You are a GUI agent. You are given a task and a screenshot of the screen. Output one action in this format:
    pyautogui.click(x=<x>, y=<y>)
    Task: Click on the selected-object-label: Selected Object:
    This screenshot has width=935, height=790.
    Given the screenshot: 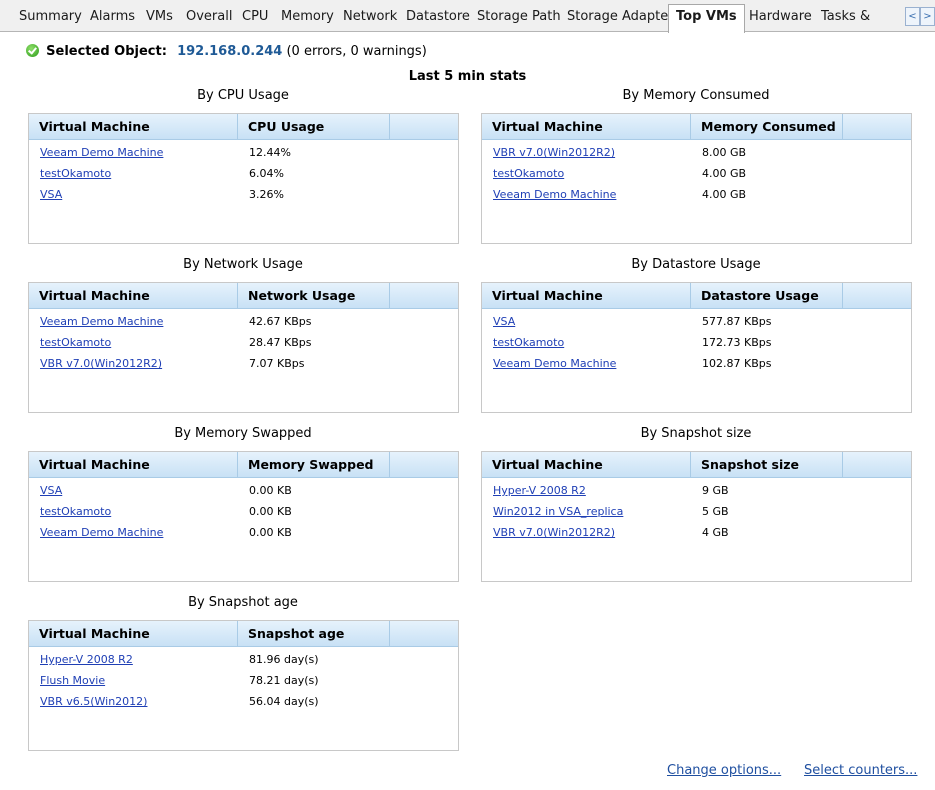 What is the action you would take?
    pyautogui.click(x=106, y=51)
    